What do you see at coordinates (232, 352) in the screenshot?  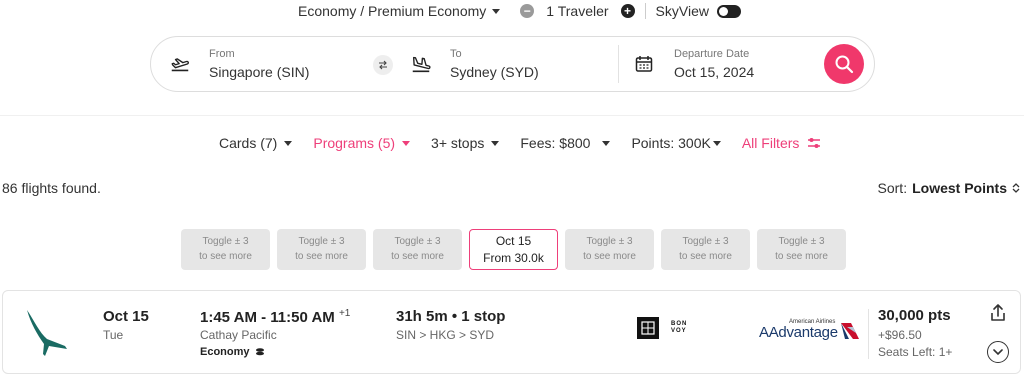 I see `cabin-class: Economy` at bounding box center [232, 352].